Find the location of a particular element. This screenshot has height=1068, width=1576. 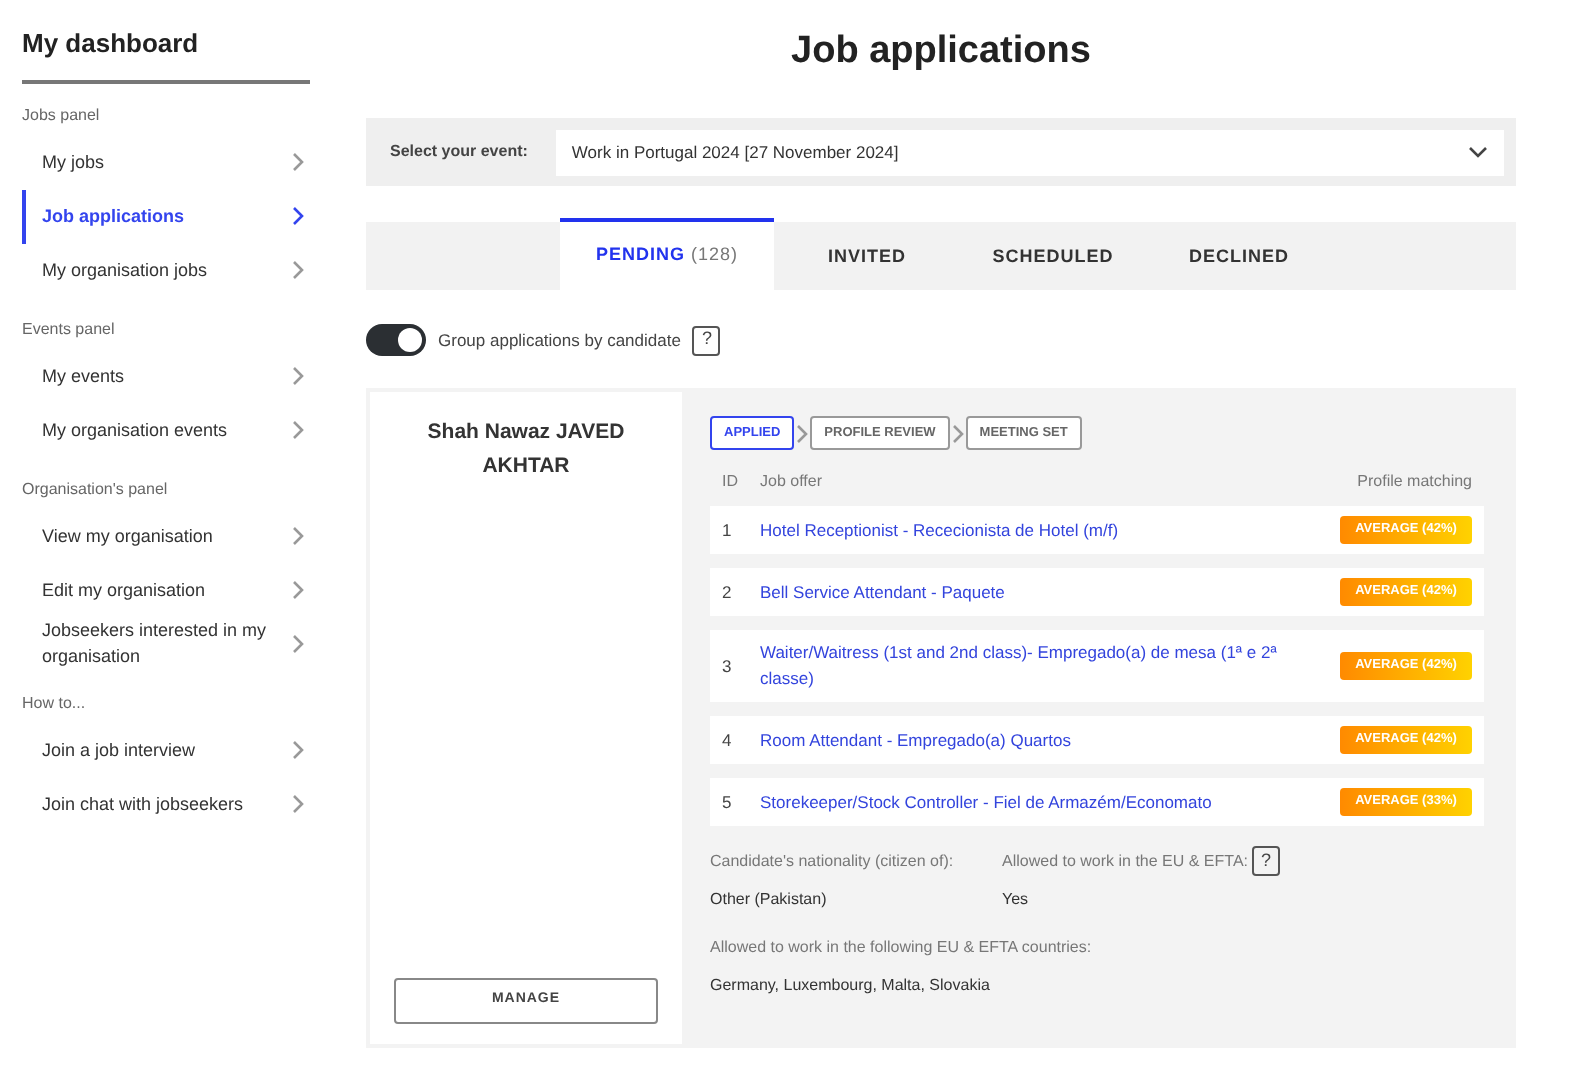

sidebar-title: My dashboard is located at coordinates (166, 53).